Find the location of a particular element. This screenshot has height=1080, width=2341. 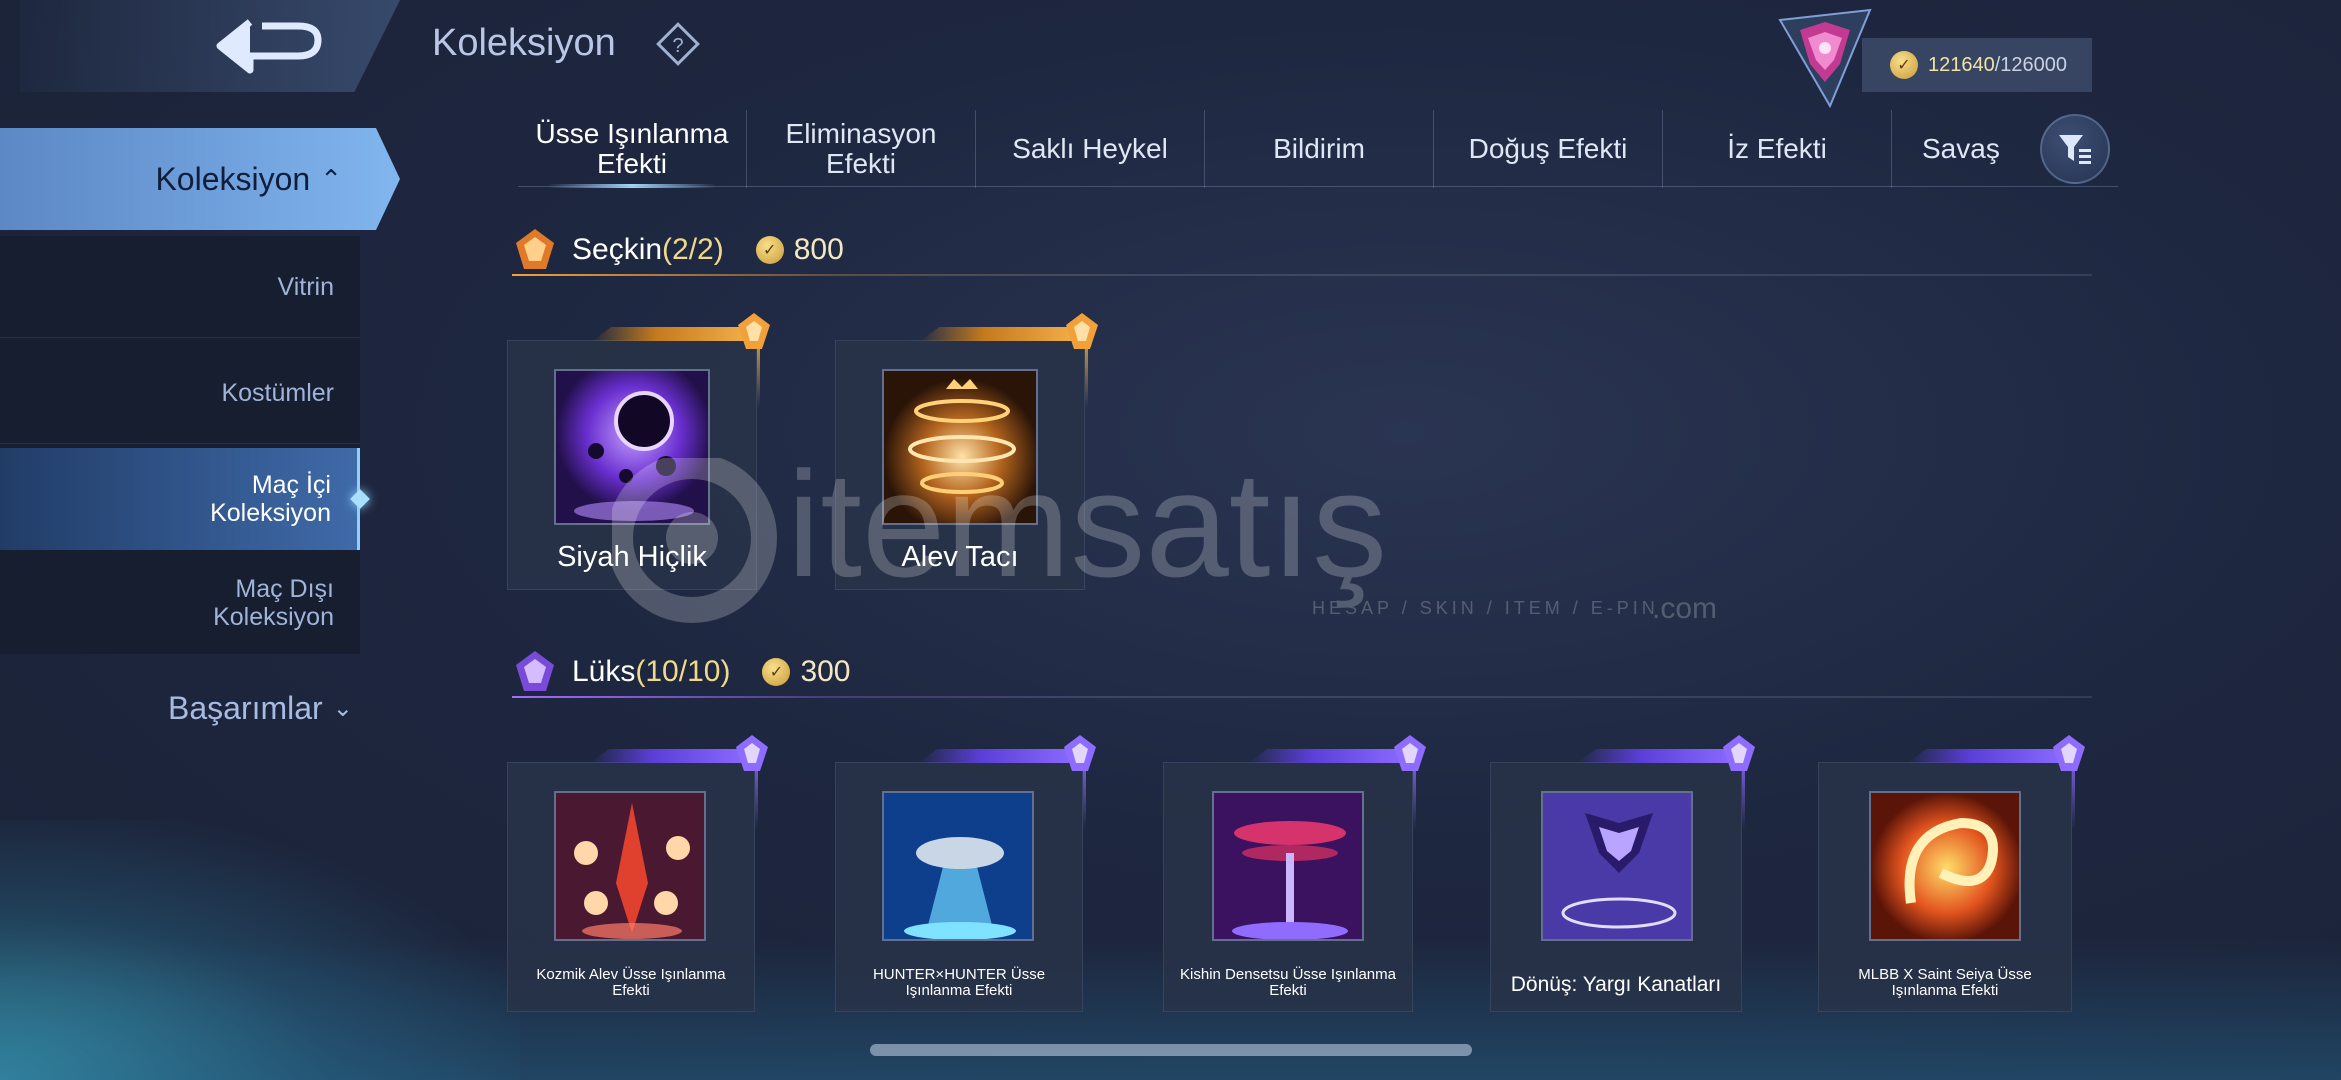

currency-value: 121640 is located at coordinates (1961, 64).